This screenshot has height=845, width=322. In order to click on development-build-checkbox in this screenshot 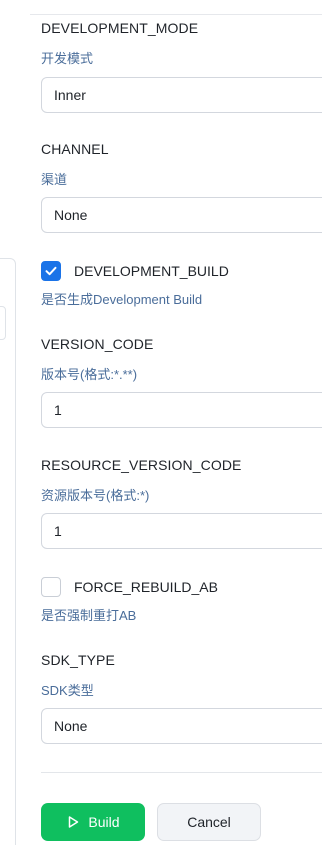, I will do `click(51, 271)`.